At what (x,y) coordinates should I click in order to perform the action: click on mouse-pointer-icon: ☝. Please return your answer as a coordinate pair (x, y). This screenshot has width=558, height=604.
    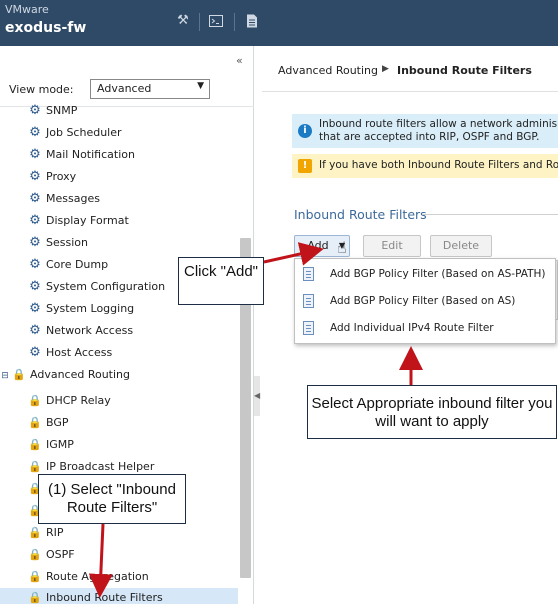
    Looking at the image, I should click on (342, 247).